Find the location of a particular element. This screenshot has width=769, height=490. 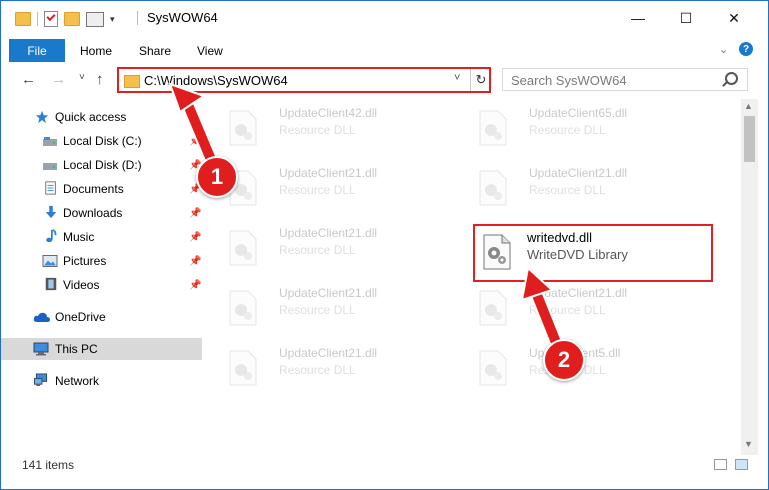

sidebar-item-network: Network is located at coordinates (101, 381).